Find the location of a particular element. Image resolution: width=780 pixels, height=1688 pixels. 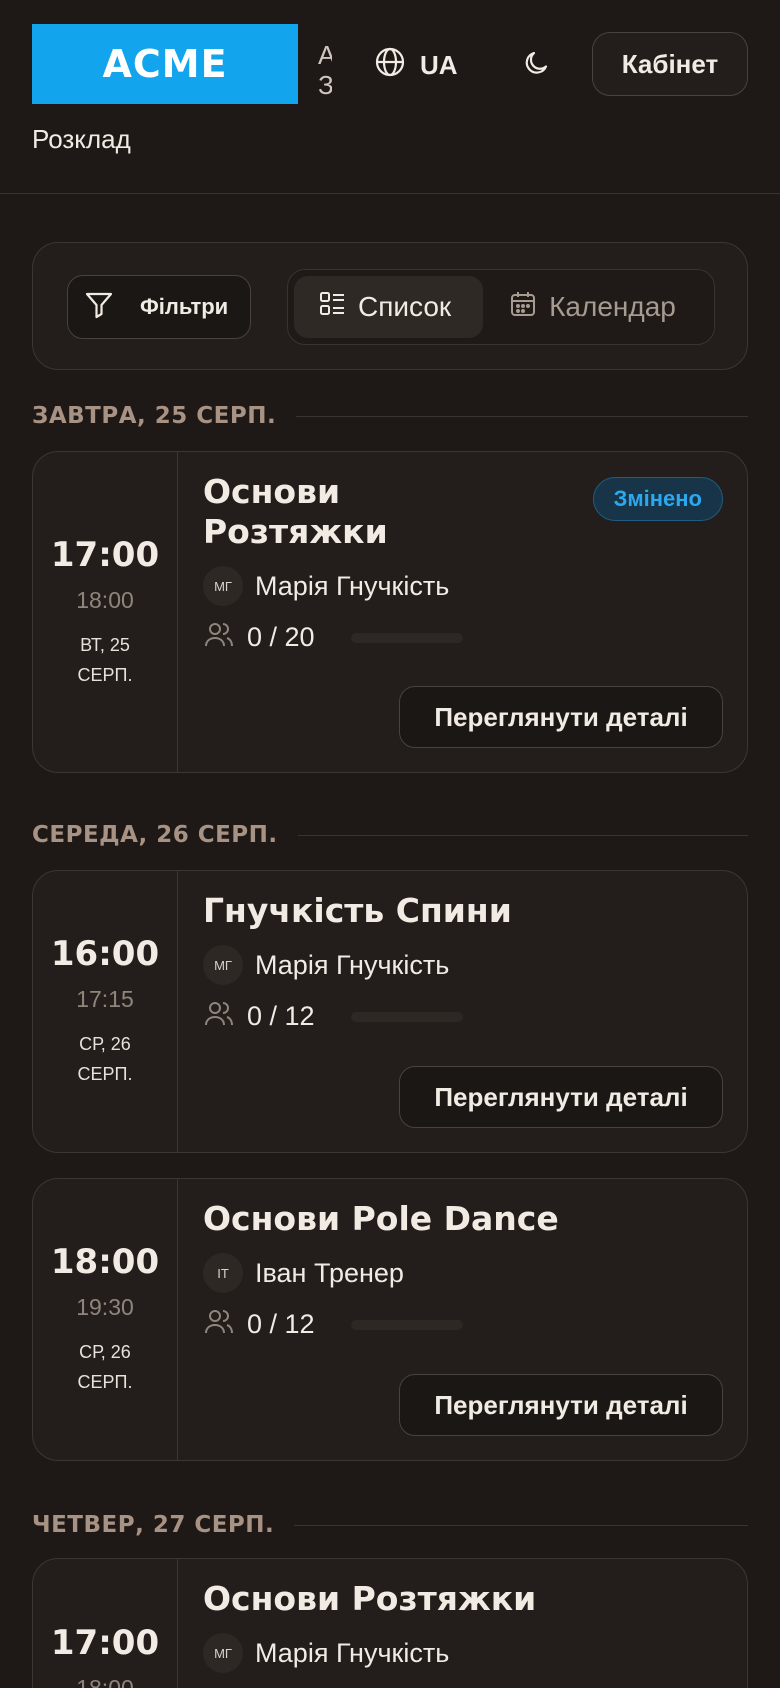

theme-toggle is located at coordinates (537, 65).